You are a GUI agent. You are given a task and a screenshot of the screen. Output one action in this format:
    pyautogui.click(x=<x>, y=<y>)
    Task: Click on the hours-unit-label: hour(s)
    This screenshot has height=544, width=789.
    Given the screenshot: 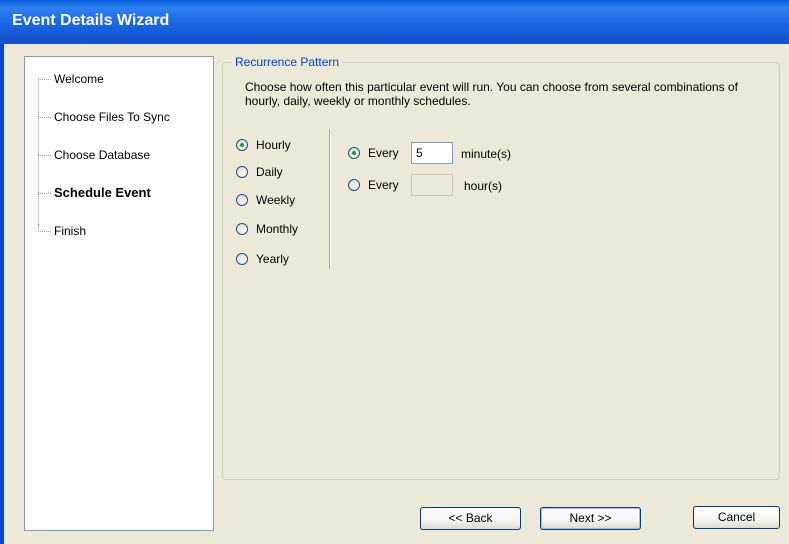 What is the action you would take?
    pyautogui.click(x=483, y=186)
    